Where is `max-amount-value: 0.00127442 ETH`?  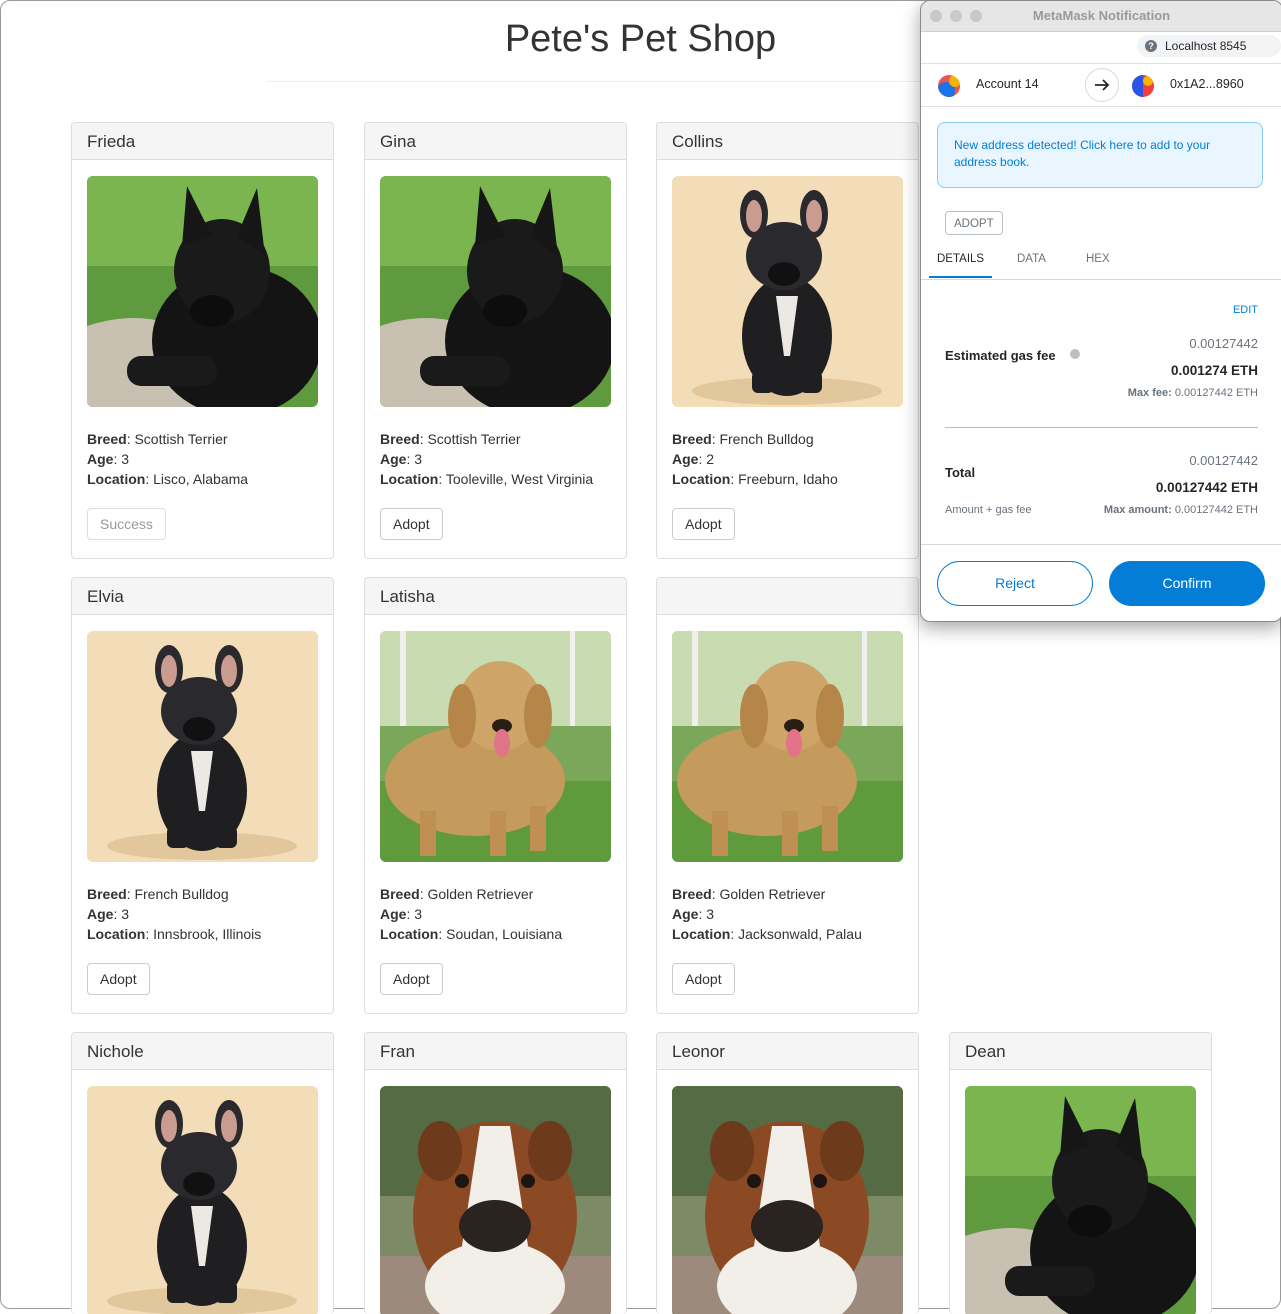 max-amount-value: 0.00127442 ETH is located at coordinates (1216, 510).